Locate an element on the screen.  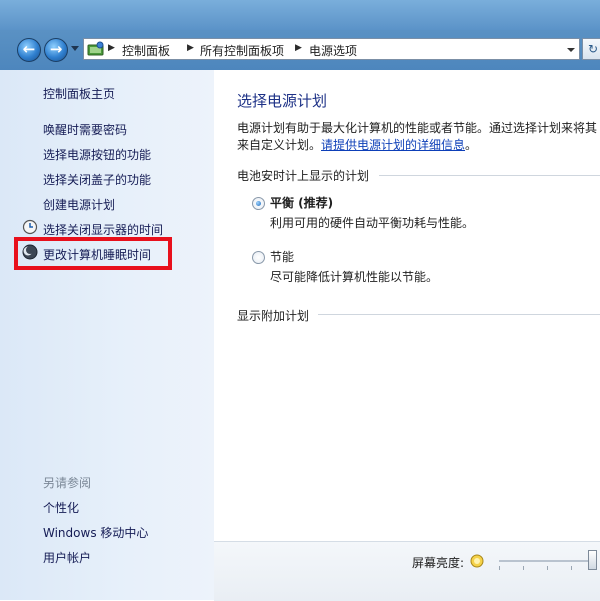
mobility-center-link: Windows 移动中心 is located at coordinates (95, 532).